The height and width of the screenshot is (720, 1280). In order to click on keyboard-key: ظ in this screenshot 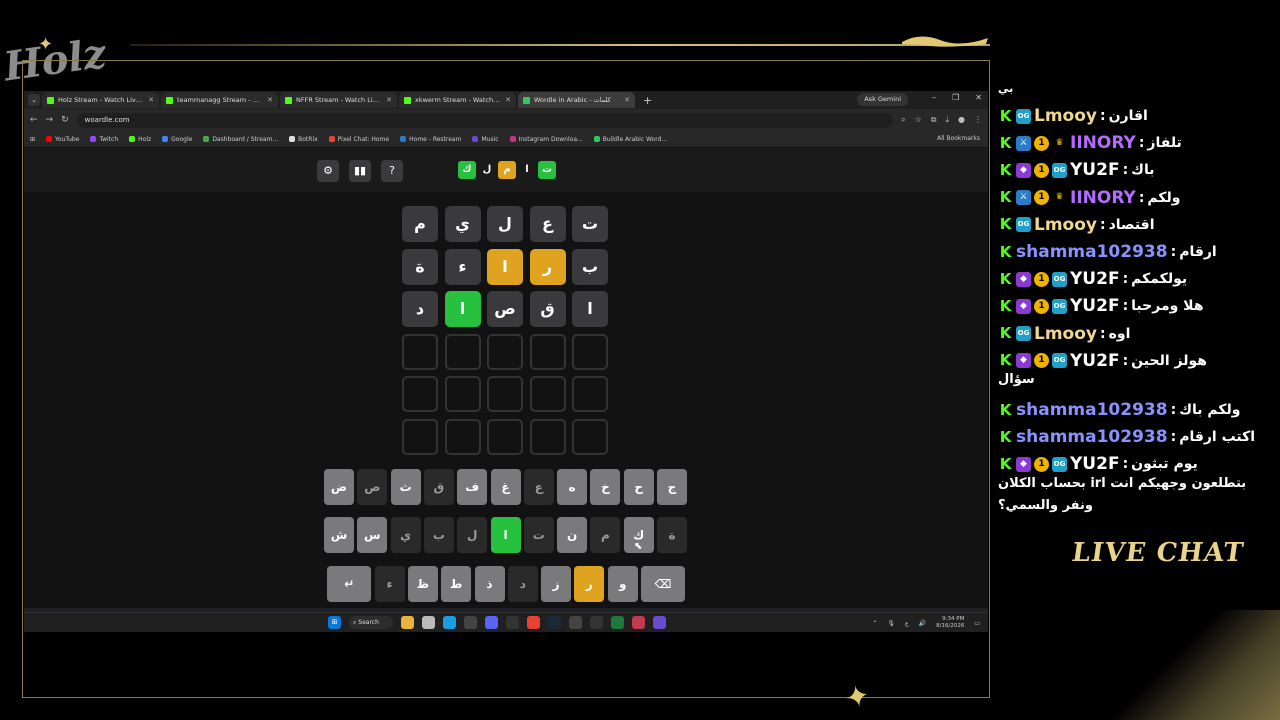, I will do `click(422, 584)`.